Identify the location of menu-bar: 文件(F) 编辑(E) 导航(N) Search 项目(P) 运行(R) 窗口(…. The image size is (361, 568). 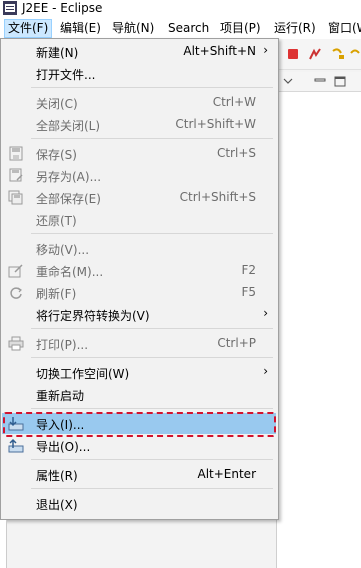
(180, 28).